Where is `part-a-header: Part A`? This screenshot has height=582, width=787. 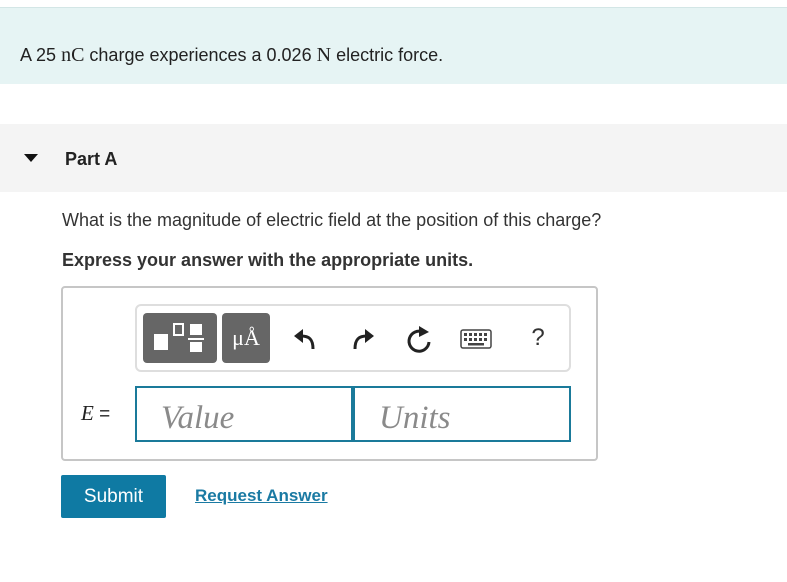 part-a-header: Part A is located at coordinates (393, 158).